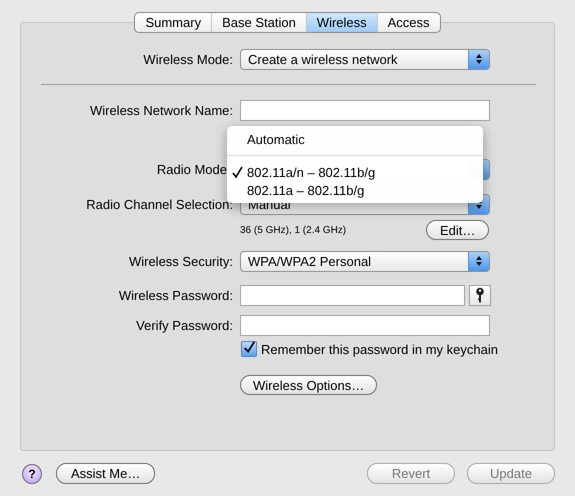 This screenshot has width=575, height=496. What do you see at coordinates (379, 349) in the screenshot?
I see `checkbox-label: Remember this password in my keychain` at bounding box center [379, 349].